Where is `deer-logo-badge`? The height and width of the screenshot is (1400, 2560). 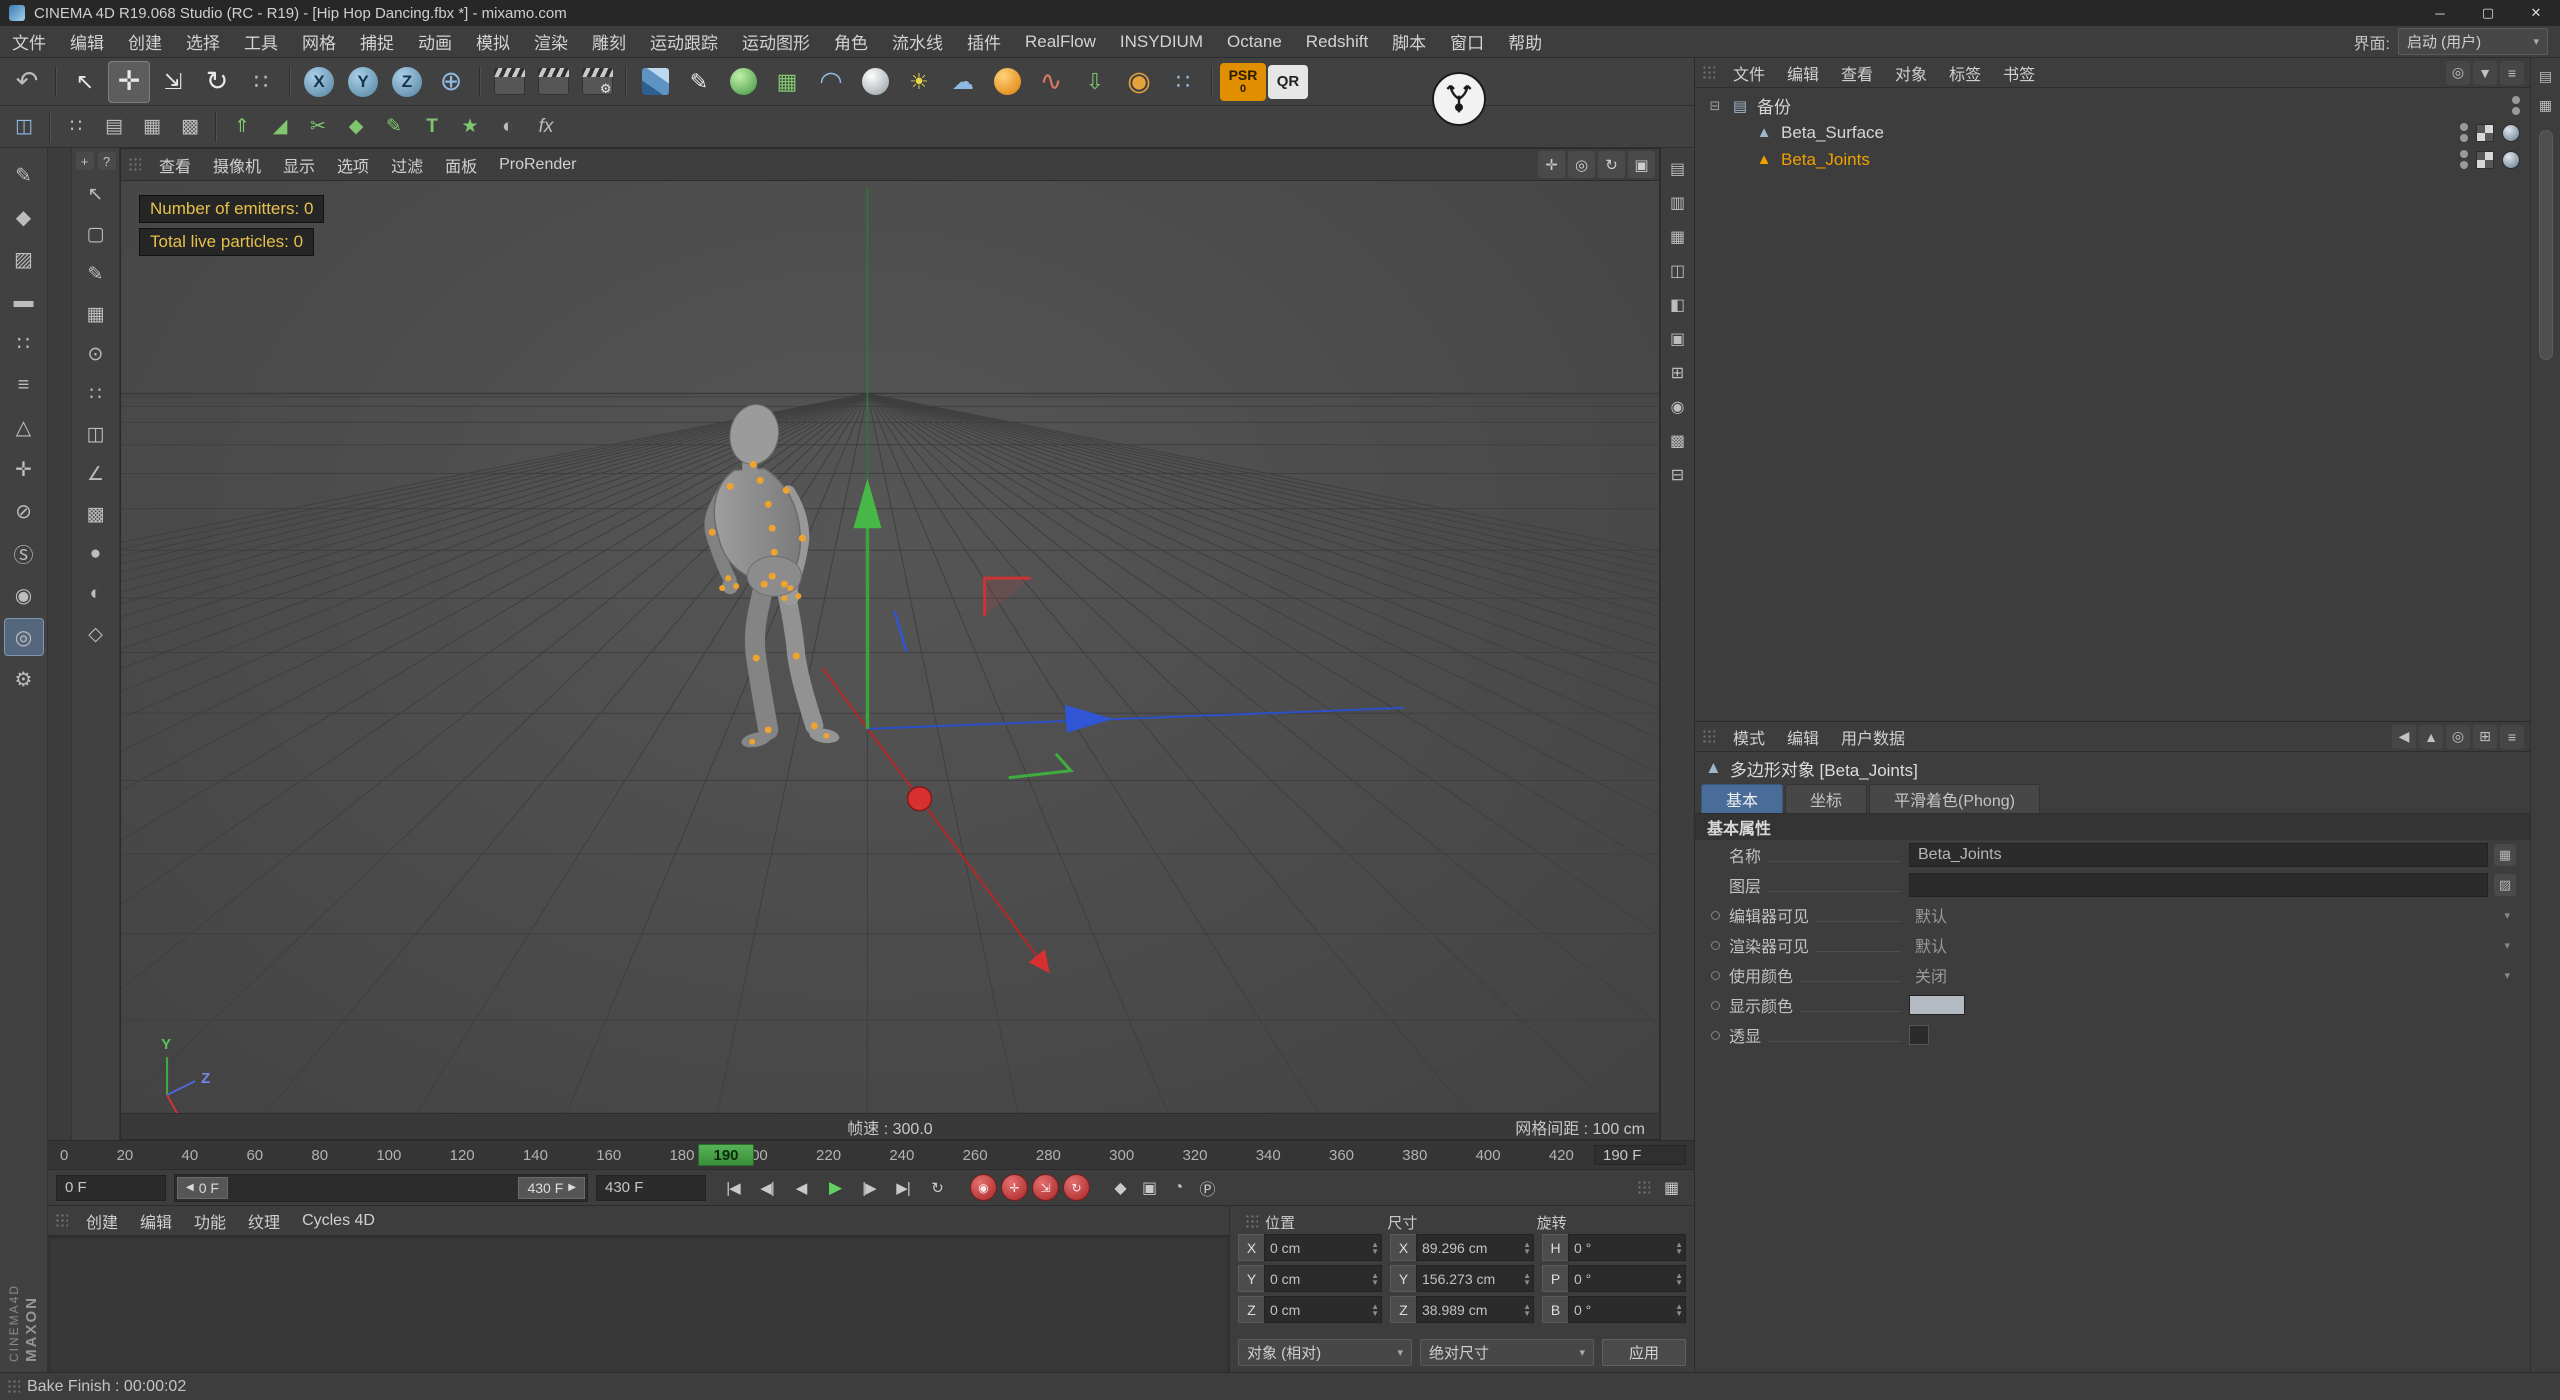
deer-logo-badge is located at coordinates (1459, 99).